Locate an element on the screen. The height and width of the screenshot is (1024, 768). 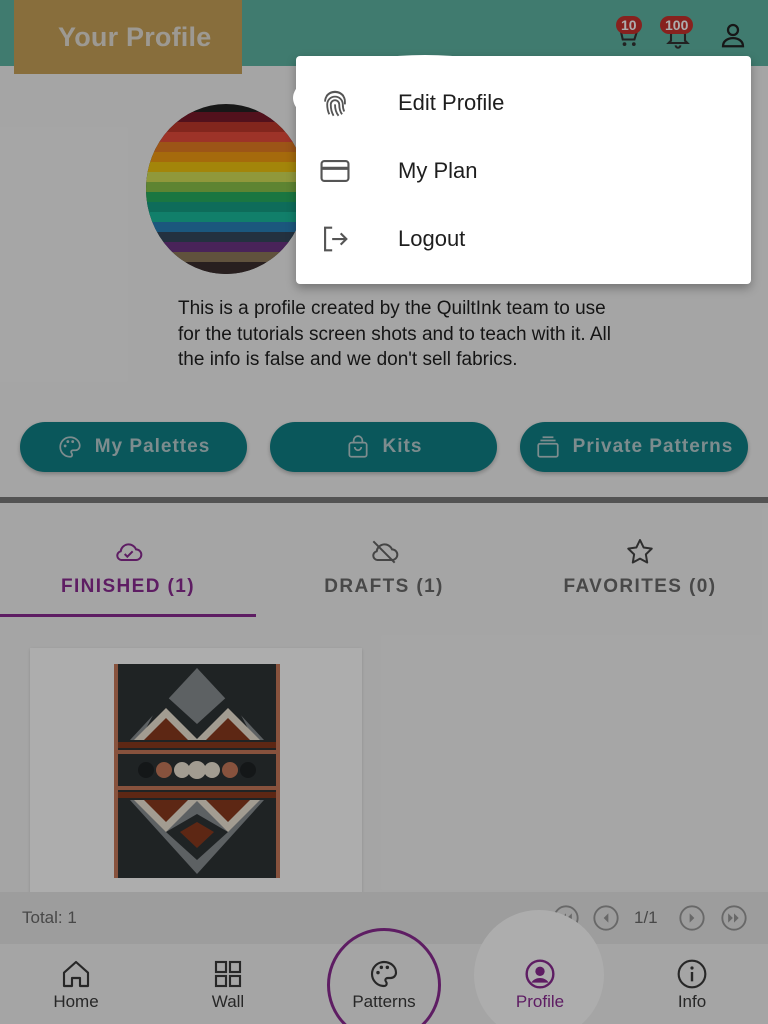
menu-item-edit-profile: Edit Profile is located at coordinates (523, 102).